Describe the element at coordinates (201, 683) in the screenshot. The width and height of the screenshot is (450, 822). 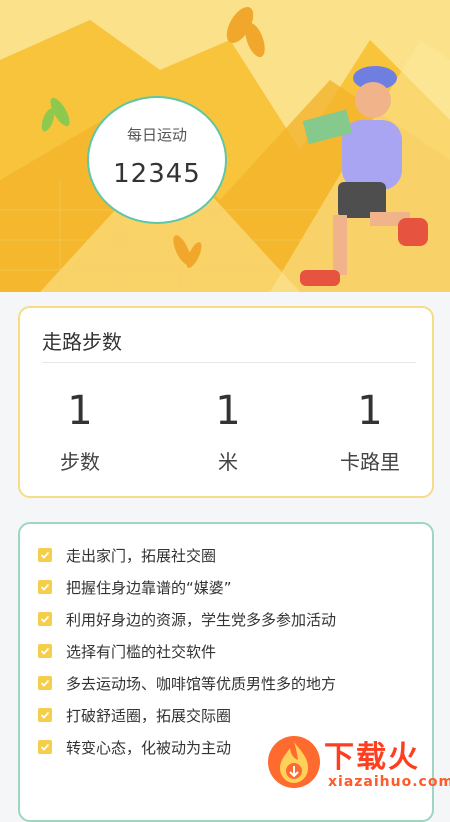
I see `tip-text: 多去运动场、咖啡馆等优质男性多的地方` at that location.